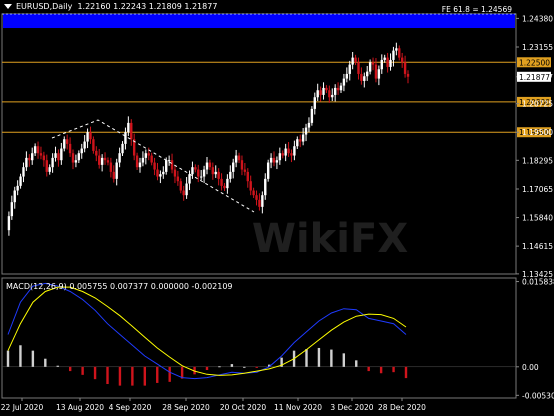 Image resolution: width=554 pixels, height=416 pixels. Describe the element at coordinates (537, 246) in the screenshot. I see `y-tick-label: 1.14615` at that location.